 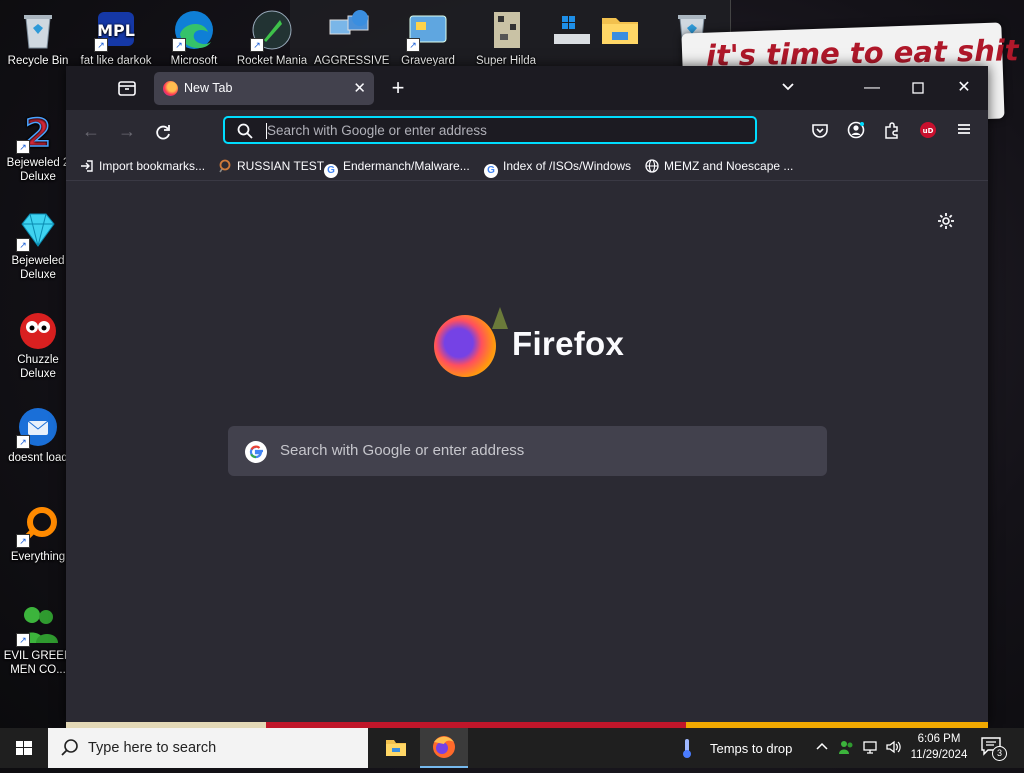 What do you see at coordinates (38, 170) in the screenshot?
I see `desktop-icon-label: Bejeweled 2 Deluxe` at bounding box center [38, 170].